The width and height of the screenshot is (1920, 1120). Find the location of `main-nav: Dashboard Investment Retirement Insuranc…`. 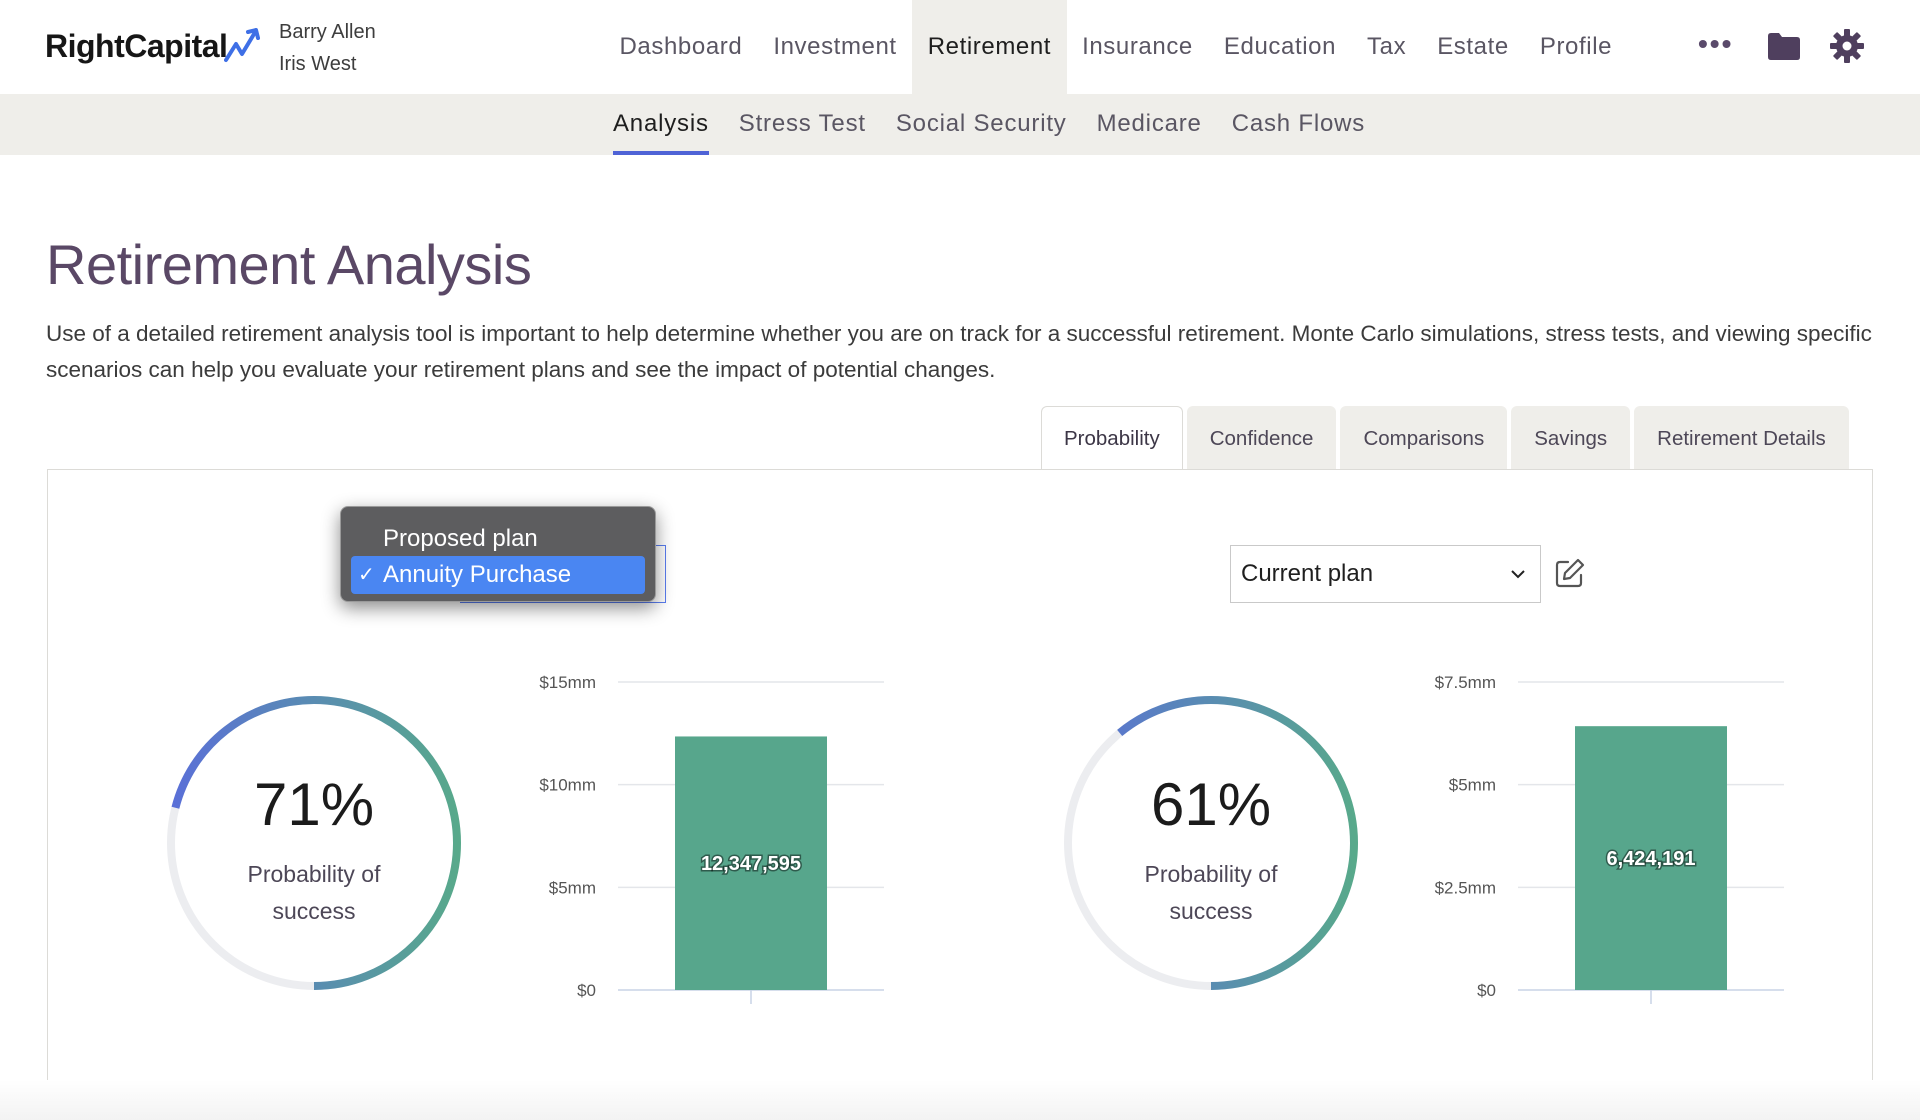

main-nav: Dashboard Investment Retirement Insuranc… is located at coordinates (1116, 47).